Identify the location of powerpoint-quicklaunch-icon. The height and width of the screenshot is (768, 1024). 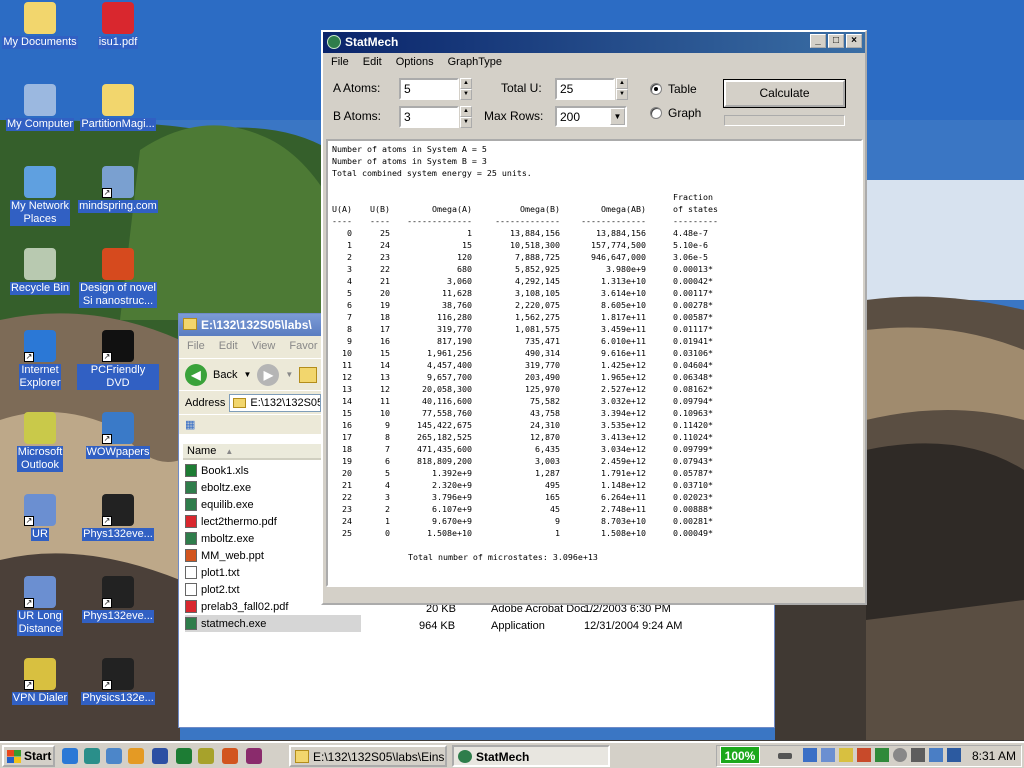
(230, 756).